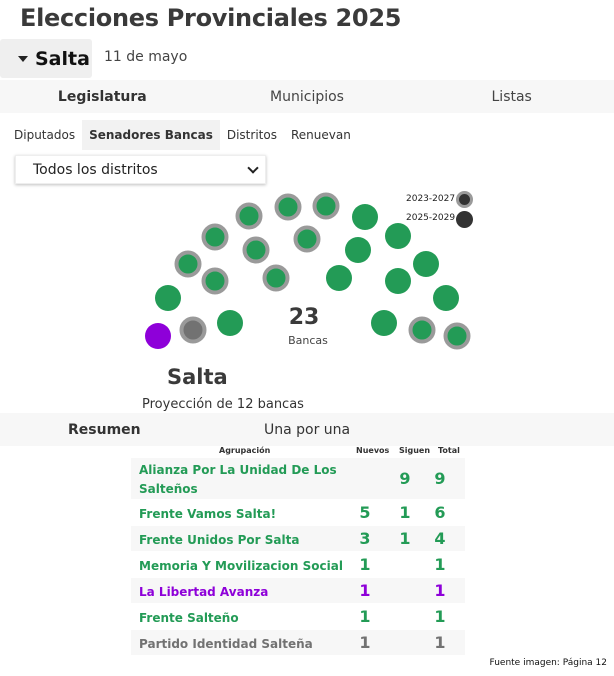 This screenshot has height=676, width=614. I want to click on result-tabs: Resumen Una por una, so click(307, 429).